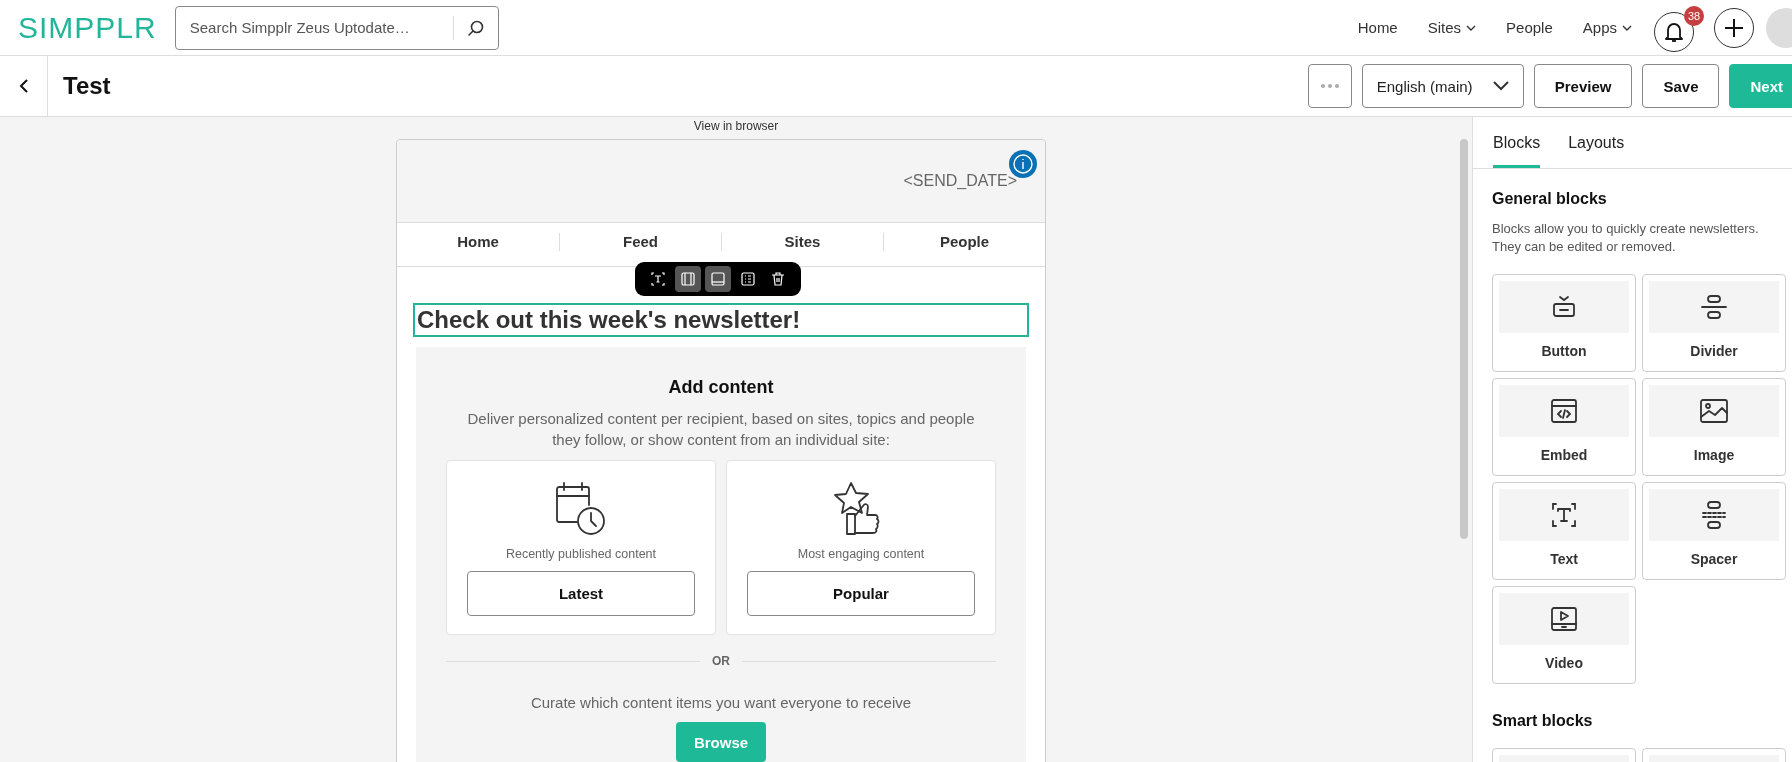 The height and width of the screenshot is (762, 1792). I want to click on section-title: Smart blocks, so click(1543, 721).